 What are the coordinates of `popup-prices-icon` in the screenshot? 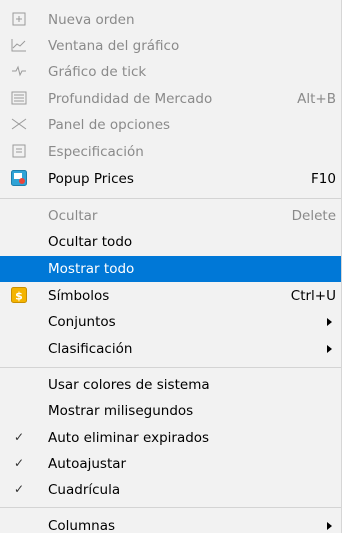 It's located at (19, 178).